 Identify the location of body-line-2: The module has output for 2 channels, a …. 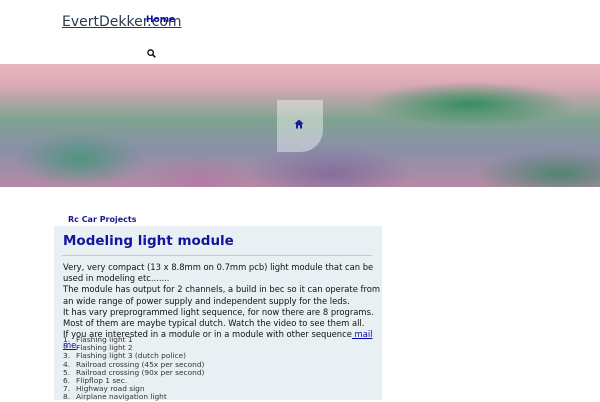
(222, 295).